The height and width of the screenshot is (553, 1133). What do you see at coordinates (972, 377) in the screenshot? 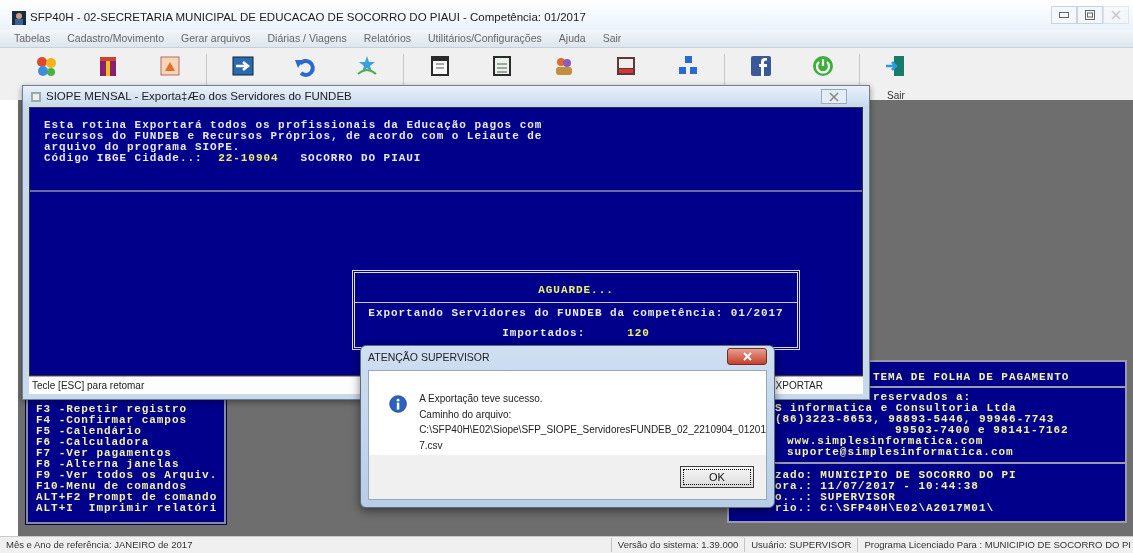
I see `panel-header: TEMA DE FOLHA DE PAGAMENTO` at bounding box center [972, 377].